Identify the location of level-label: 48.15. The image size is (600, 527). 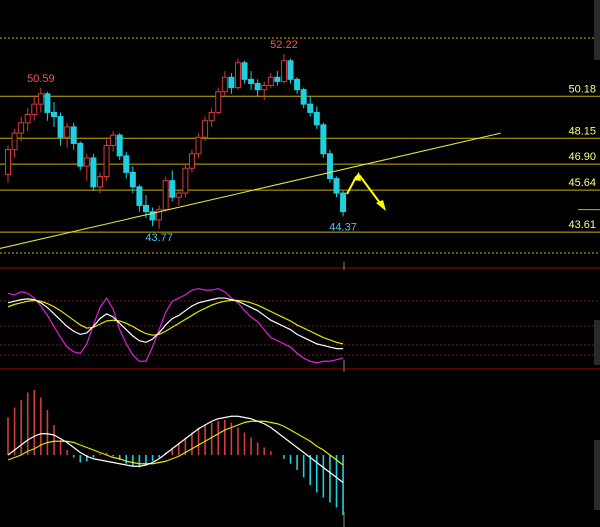
(582, 131).